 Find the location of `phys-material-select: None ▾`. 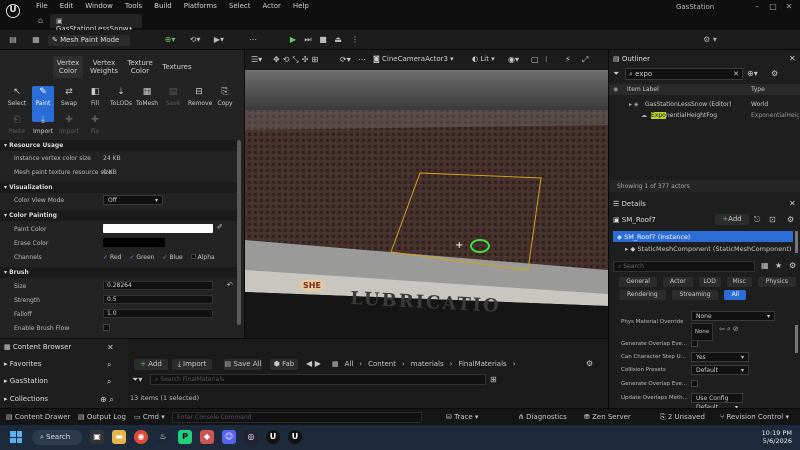

phys-material-select: None ▾ is located at coordinates (733, 316).